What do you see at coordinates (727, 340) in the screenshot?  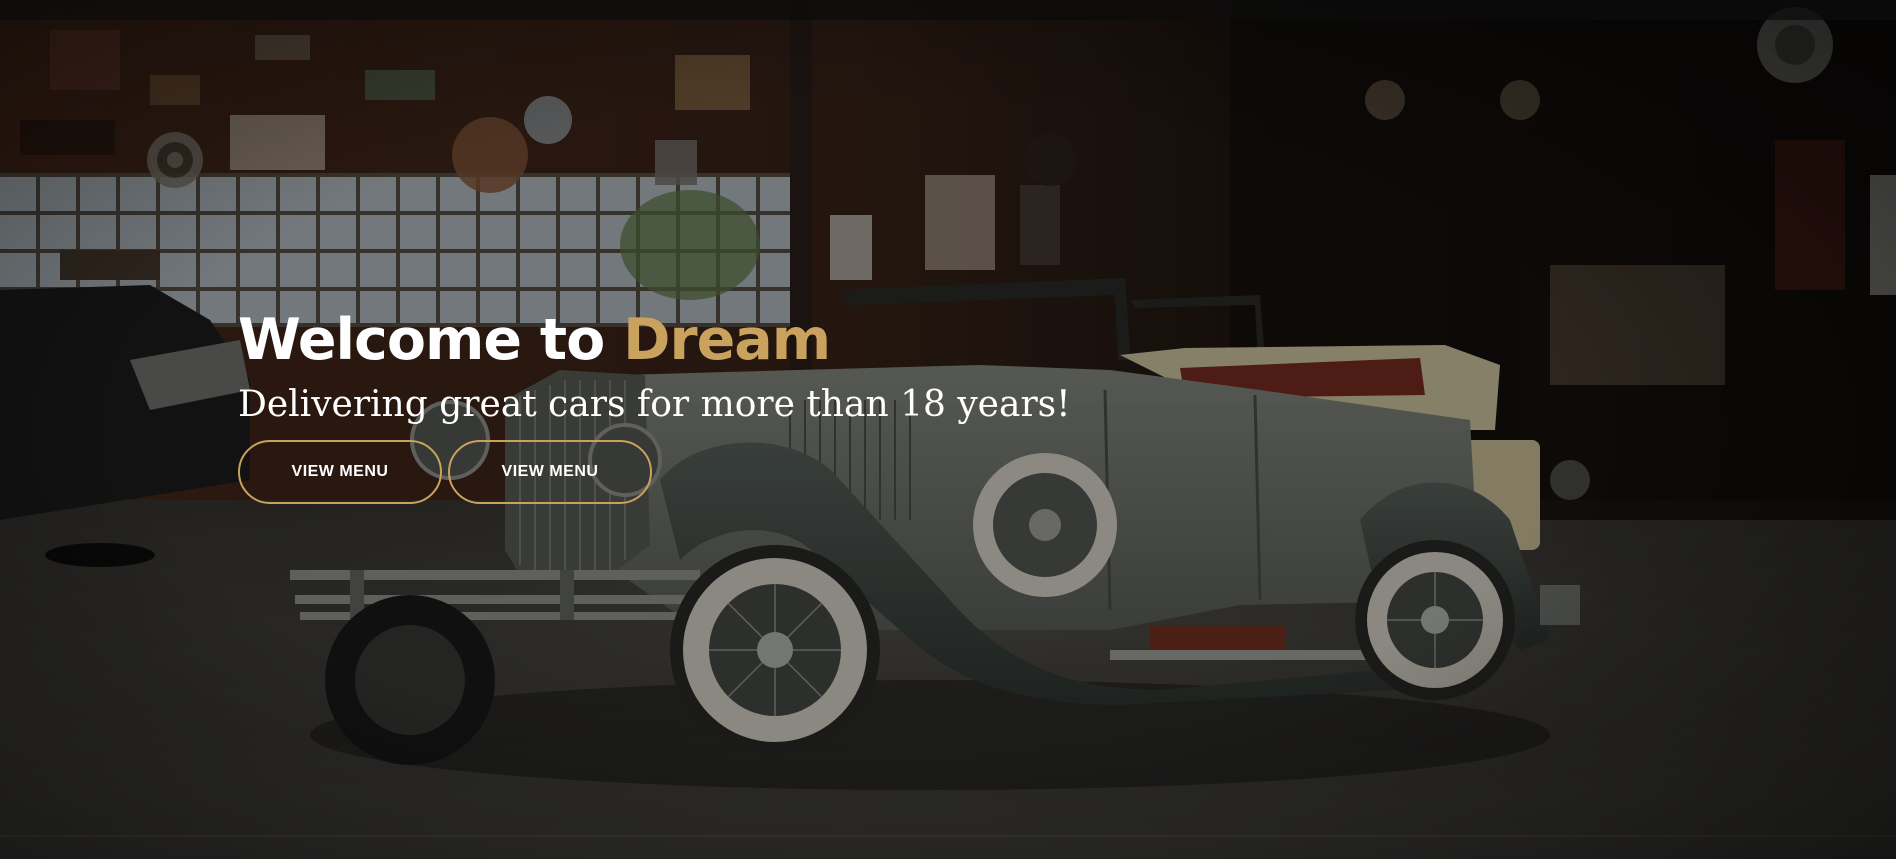 I see `hero-title-accent: Dream` at bounding box center [727, 340].